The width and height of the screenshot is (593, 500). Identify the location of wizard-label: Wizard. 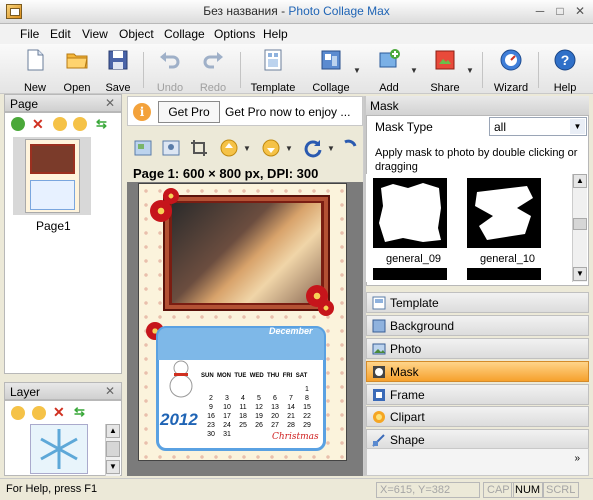
(511, 88).